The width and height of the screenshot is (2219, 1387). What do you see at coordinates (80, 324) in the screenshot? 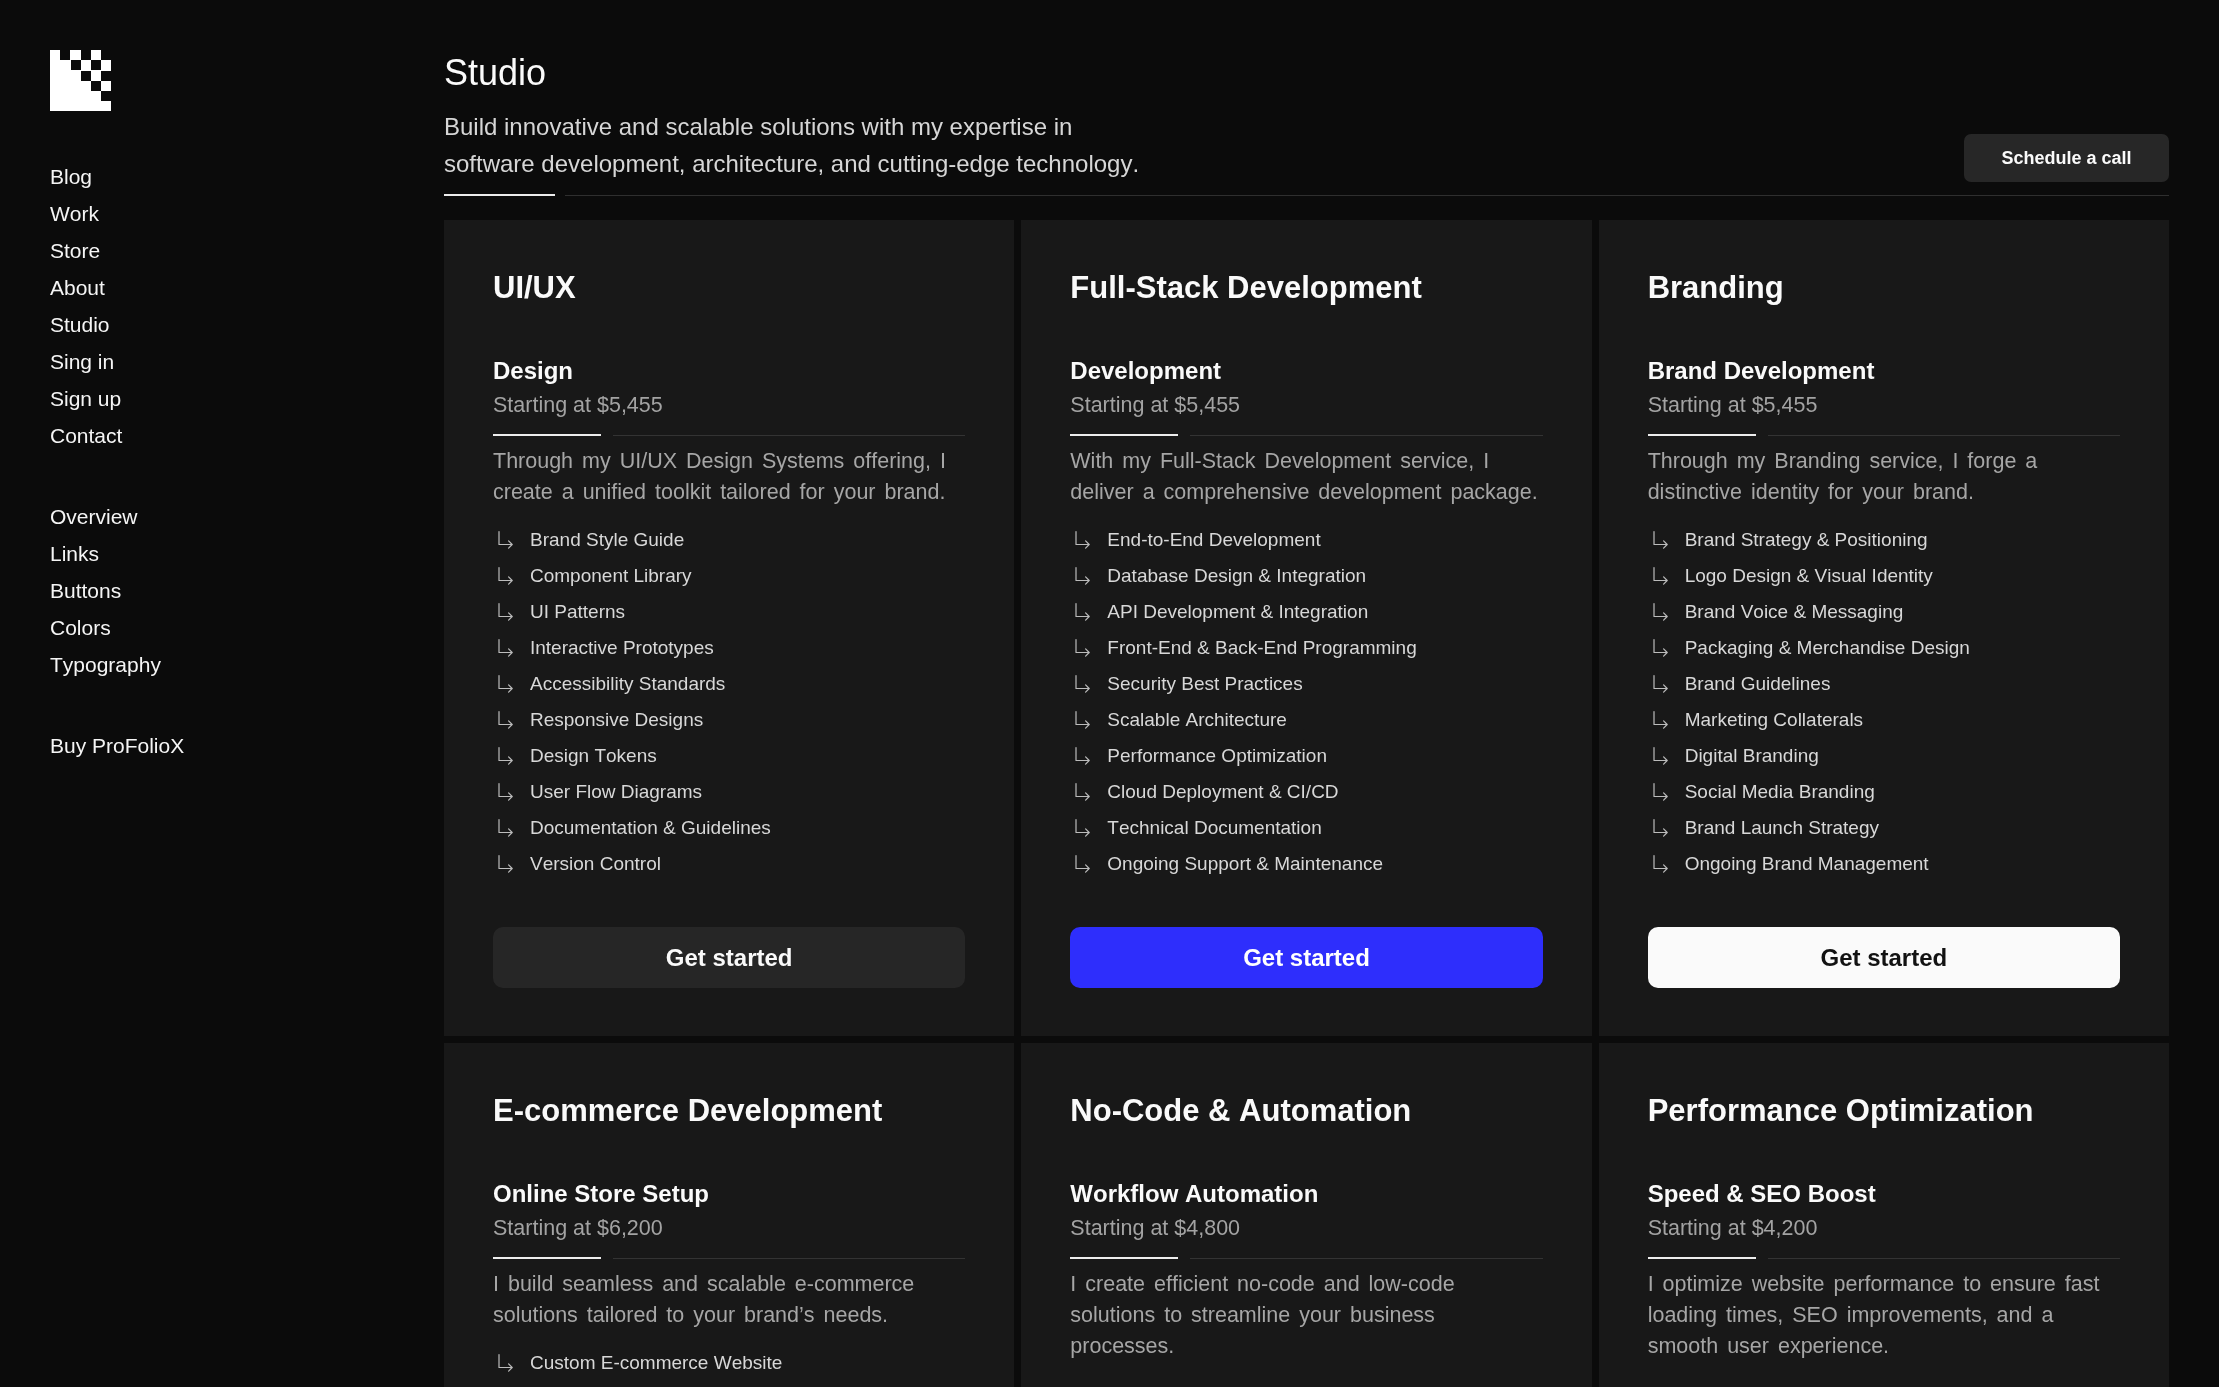
I see `nav-link: Studio` at bounding box center [80, 324].